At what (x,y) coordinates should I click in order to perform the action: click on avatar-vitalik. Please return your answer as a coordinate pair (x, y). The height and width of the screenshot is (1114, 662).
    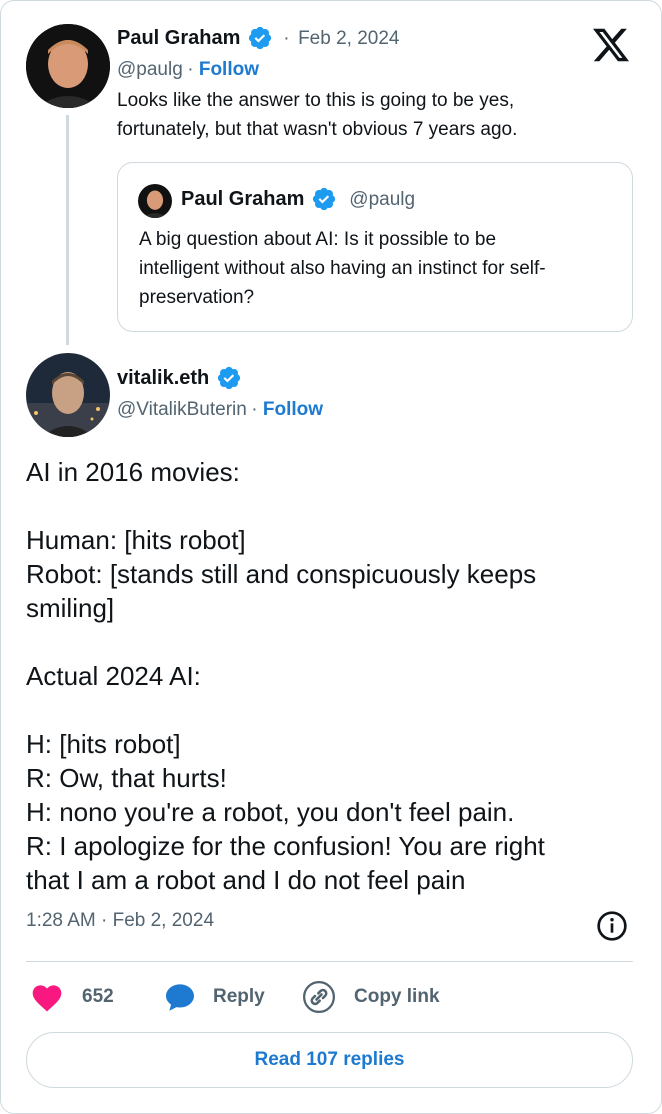
    Looking at the image, I should click on (68, 395).